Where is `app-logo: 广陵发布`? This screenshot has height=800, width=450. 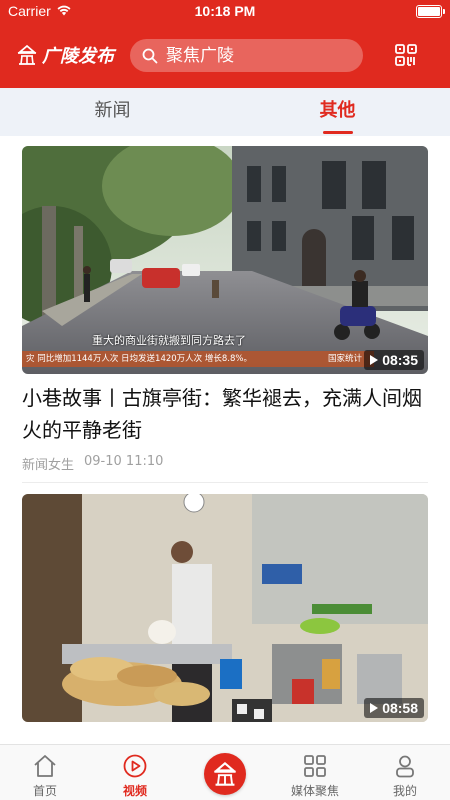 app-logo: 广陵发布 is located at coordinates (65, 55).